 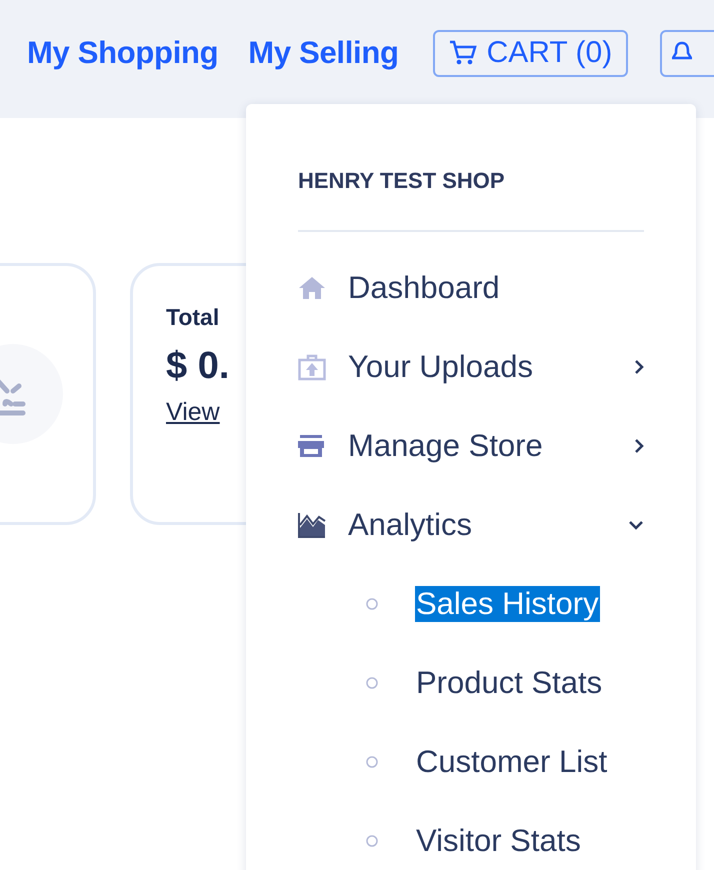 I want to click on store-icon, so click(x=311, y=446).